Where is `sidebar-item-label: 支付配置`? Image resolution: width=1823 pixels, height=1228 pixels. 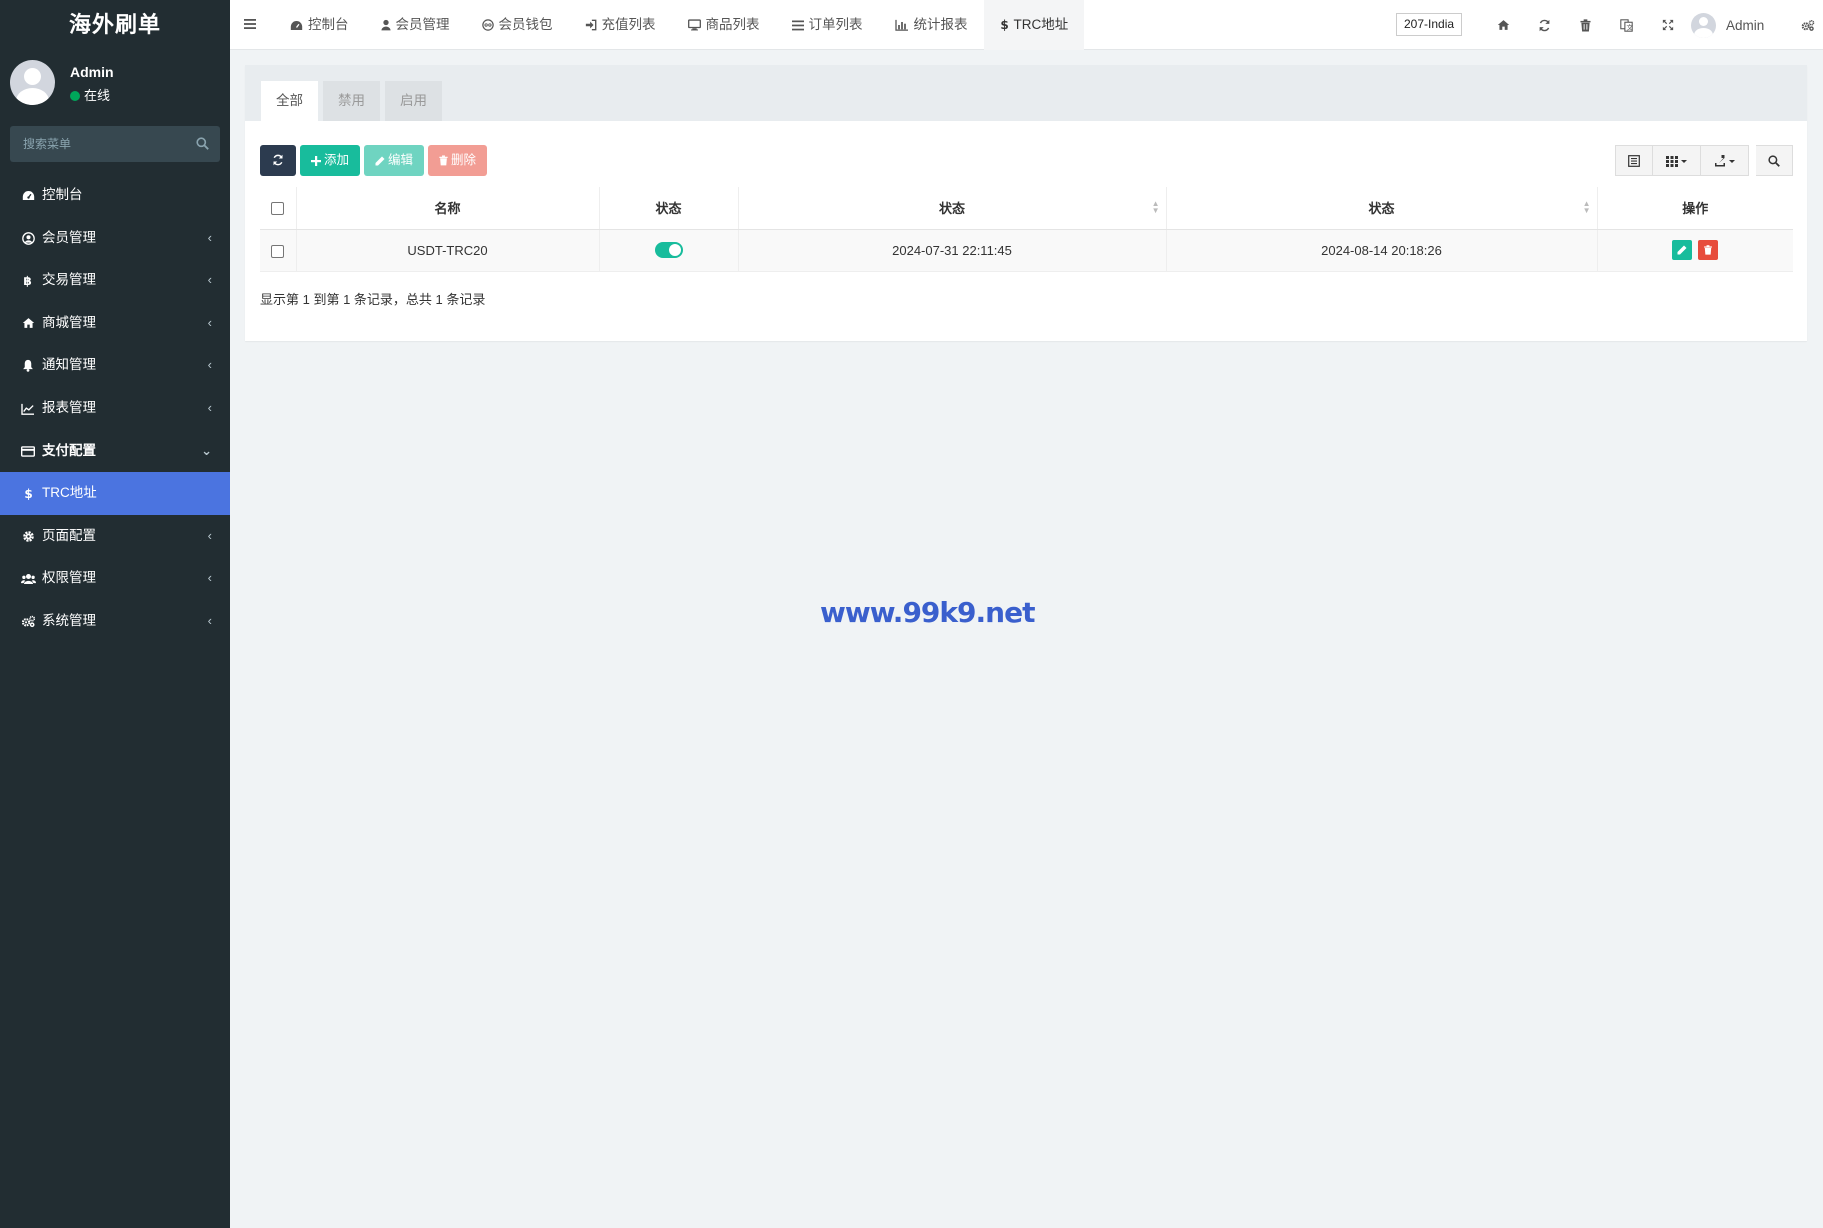 sidebar-item-label: 支付配置 is located at coordinates (69, 450).